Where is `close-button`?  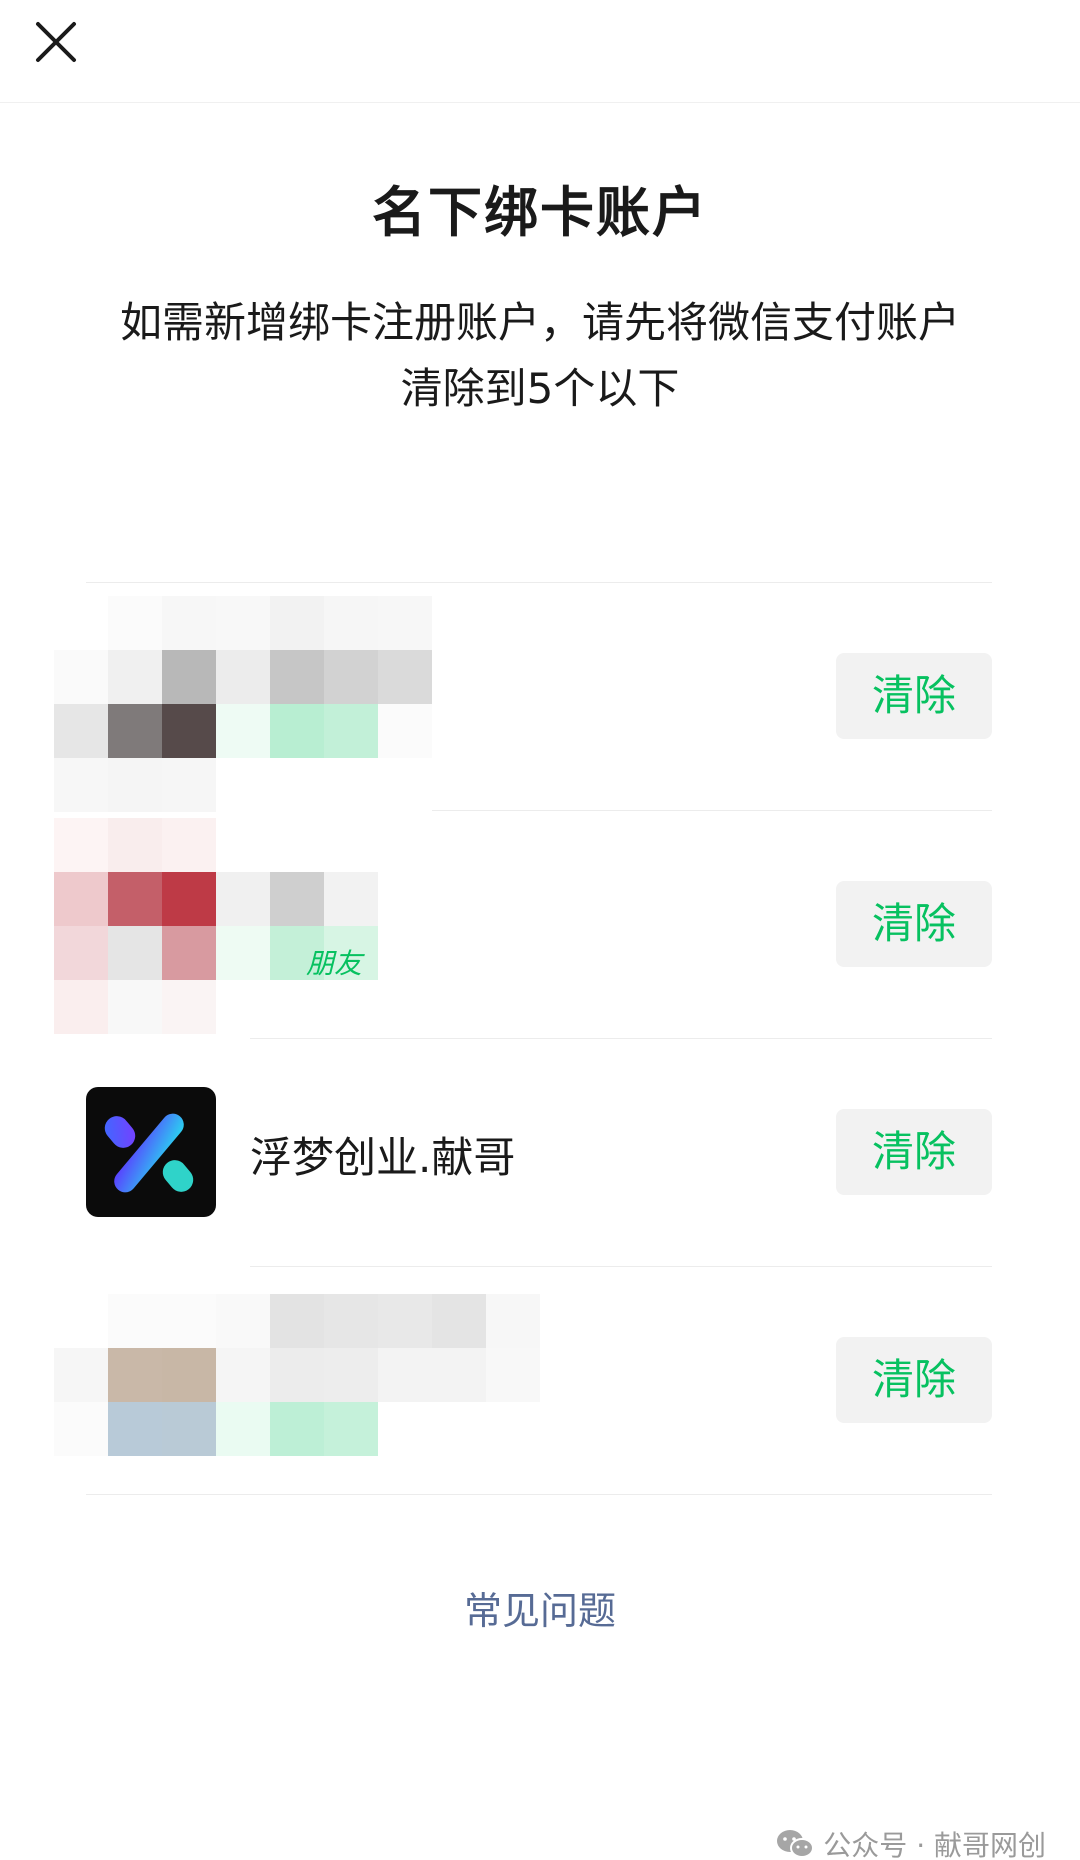
close-button is located at coordinates (56, 42).